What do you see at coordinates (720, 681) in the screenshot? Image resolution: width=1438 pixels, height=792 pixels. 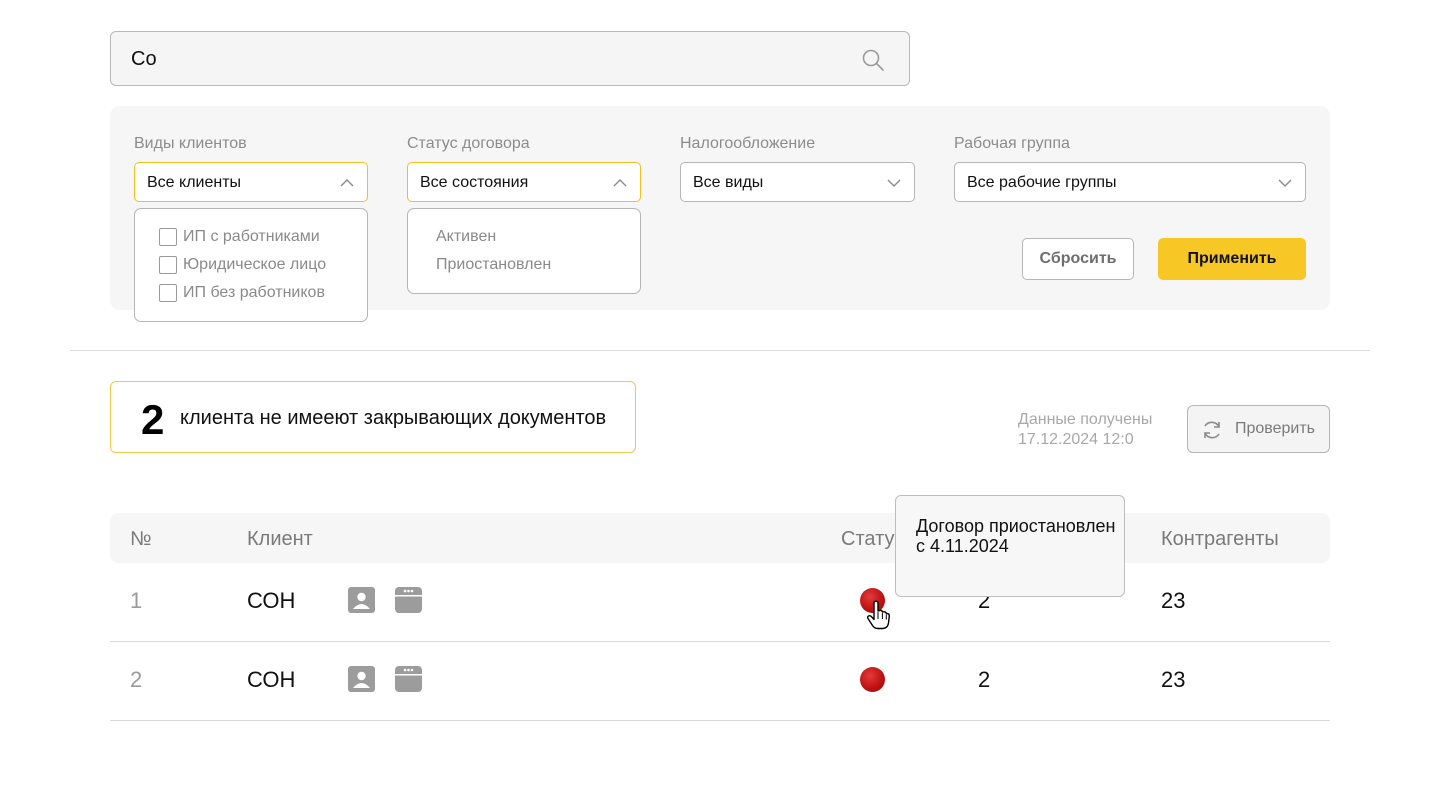 I see `table-row: 2 СОН 2 23` at bounding box center [720, 681].